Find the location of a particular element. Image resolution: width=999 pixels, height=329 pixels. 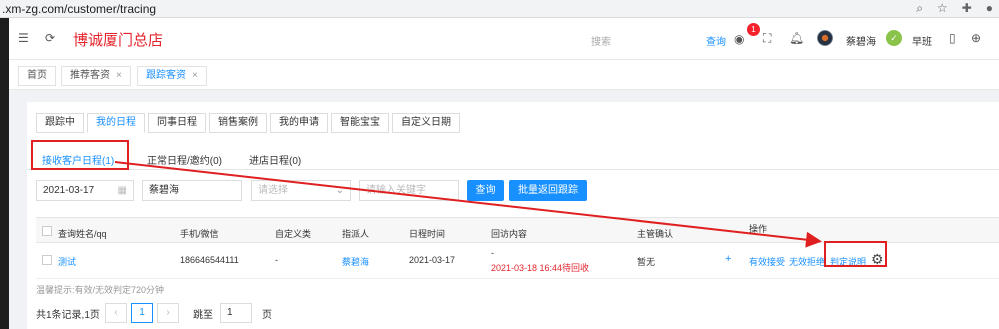

visit-deadline: 2021-03-18 16:44待回收 is located at coordinates (540, 268).